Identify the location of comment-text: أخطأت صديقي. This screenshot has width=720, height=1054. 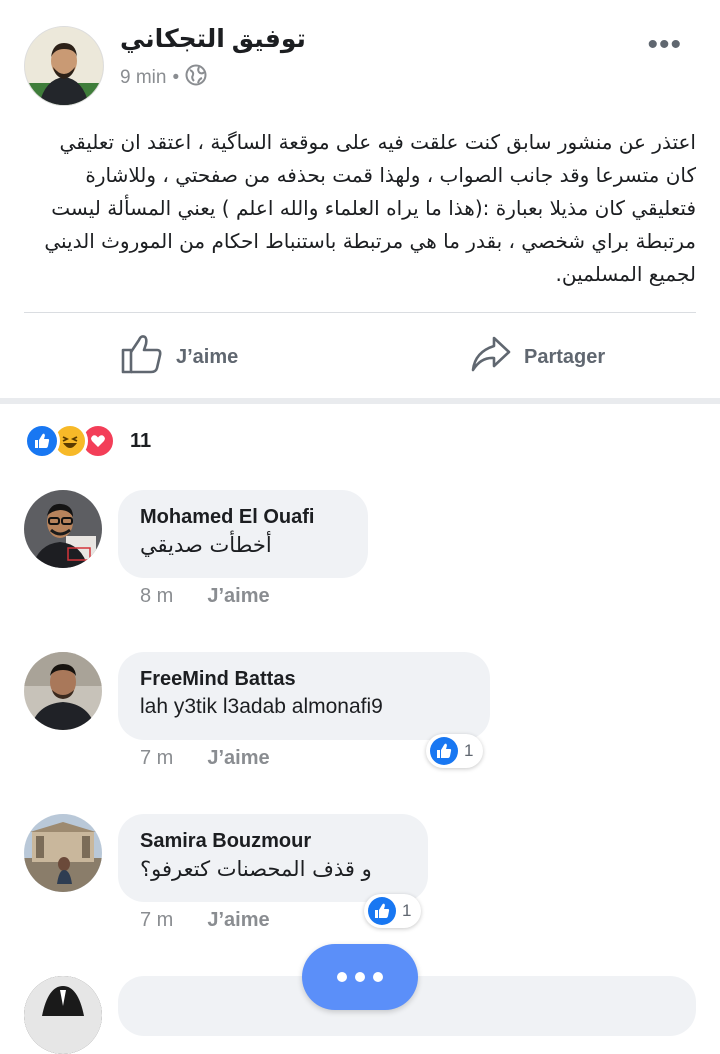
(206, 545).